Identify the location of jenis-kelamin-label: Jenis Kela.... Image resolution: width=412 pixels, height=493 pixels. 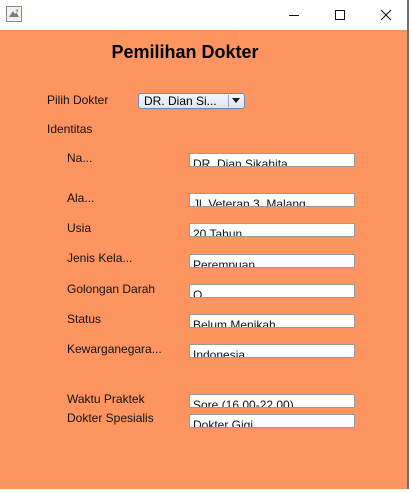
(100, 258).